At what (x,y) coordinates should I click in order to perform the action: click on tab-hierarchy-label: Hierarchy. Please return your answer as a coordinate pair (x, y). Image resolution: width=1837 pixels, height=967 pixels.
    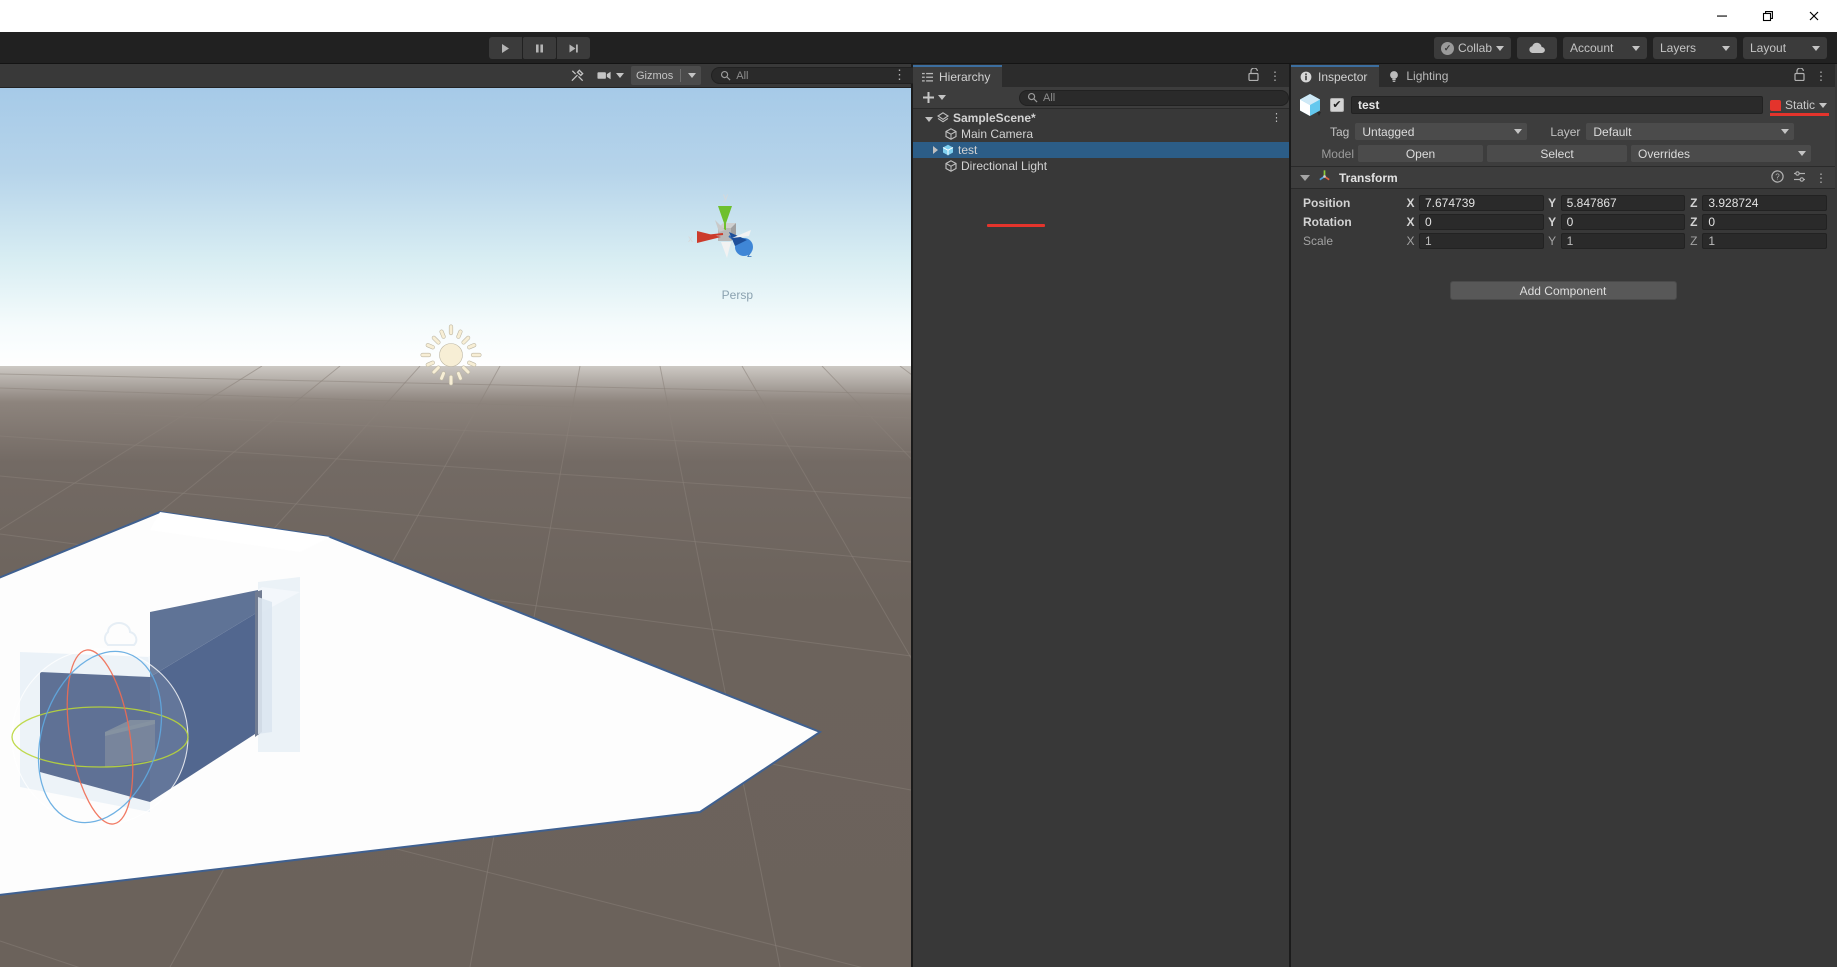
    Looking at the image, I should click on (965, 77).